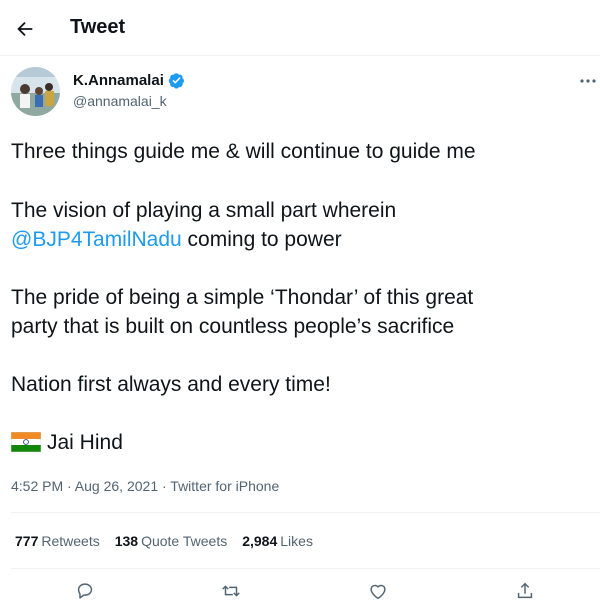 This screenshot has height=600, width=600. What do you see at coordinates (261, 239) in the screenshot?
I see `tweet-text-fragment: coming to power` at bounding box center [261, 239].